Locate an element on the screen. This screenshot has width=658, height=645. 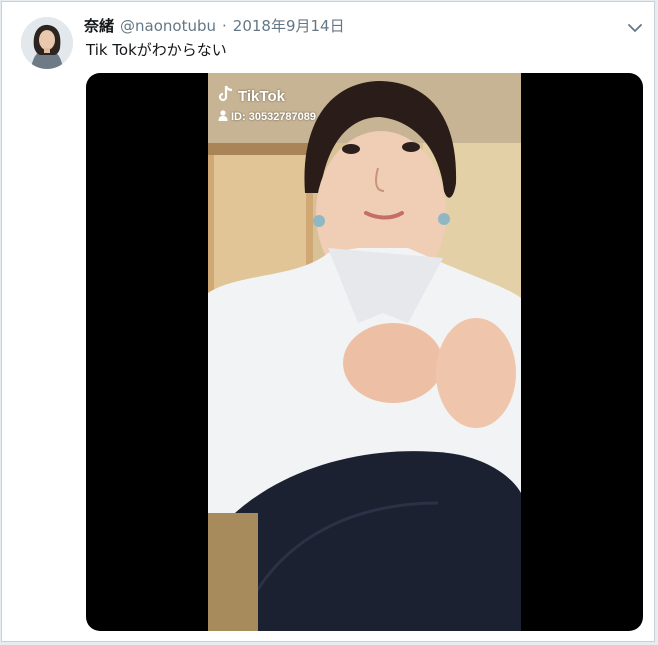
user-handle: @naonotubu is located at coordinates (168, 26).